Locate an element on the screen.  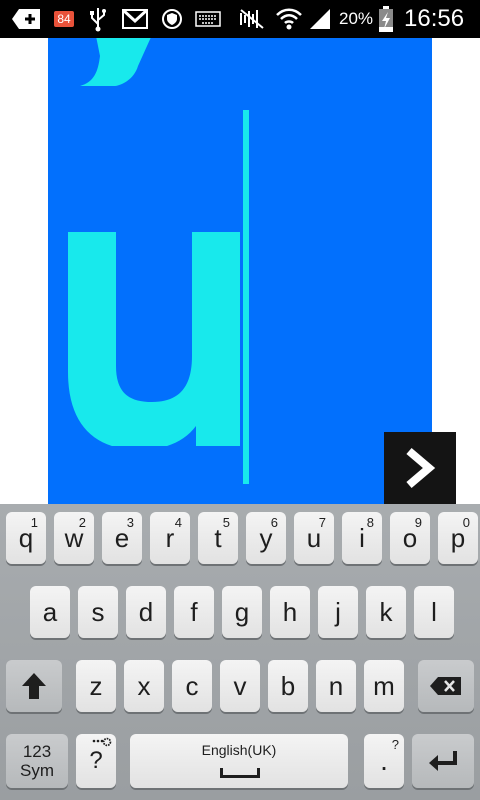
shift-key is located at coordinates (34, 686).